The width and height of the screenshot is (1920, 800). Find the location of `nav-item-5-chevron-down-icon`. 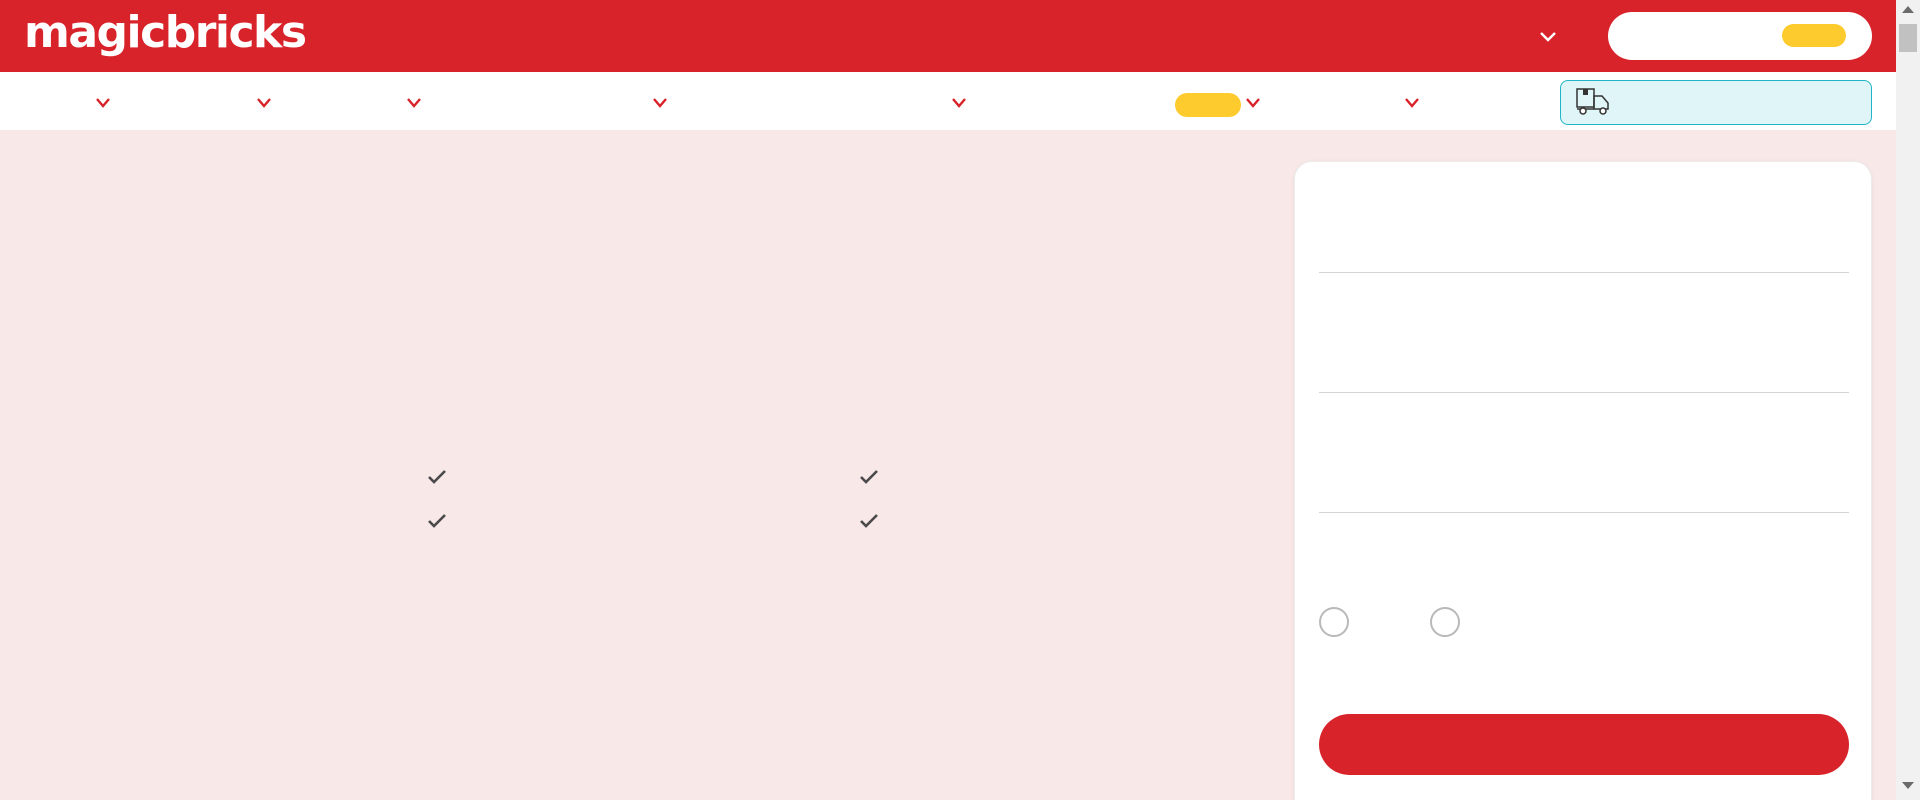

nav-item-5-chevron-down-icon is located at coordinates (959, 103).